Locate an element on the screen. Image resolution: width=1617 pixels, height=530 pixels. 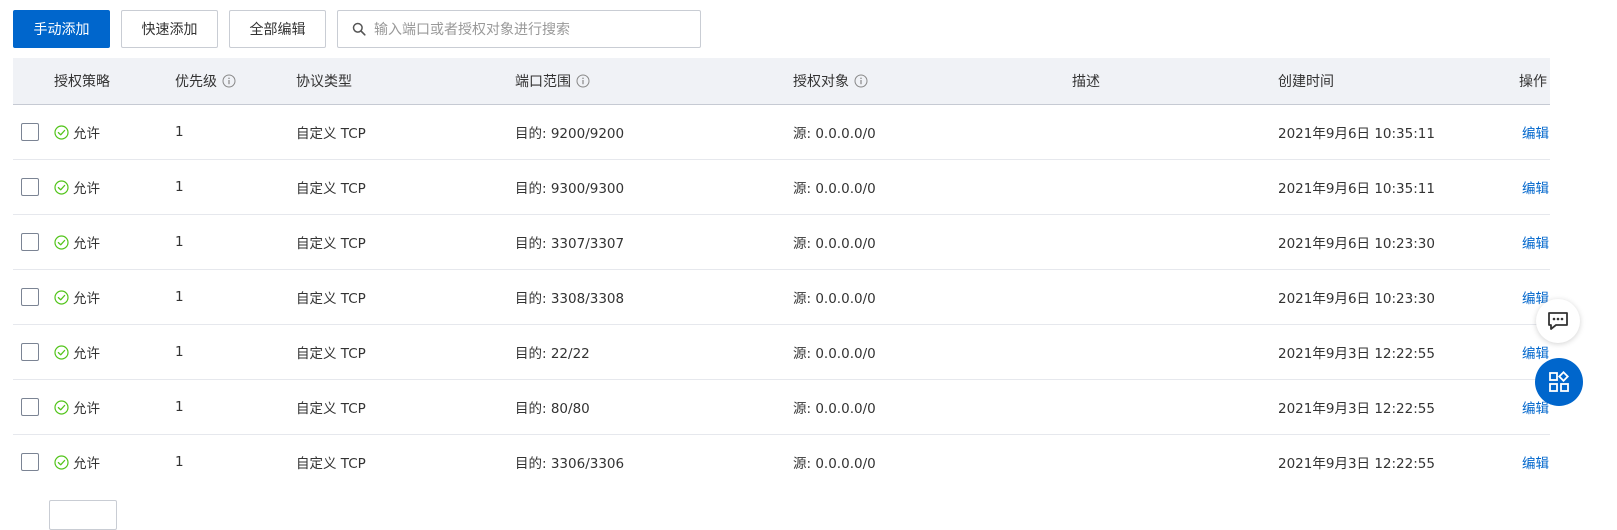
edit-all-button: 全部编辑 is located at coordinates (277, 29).